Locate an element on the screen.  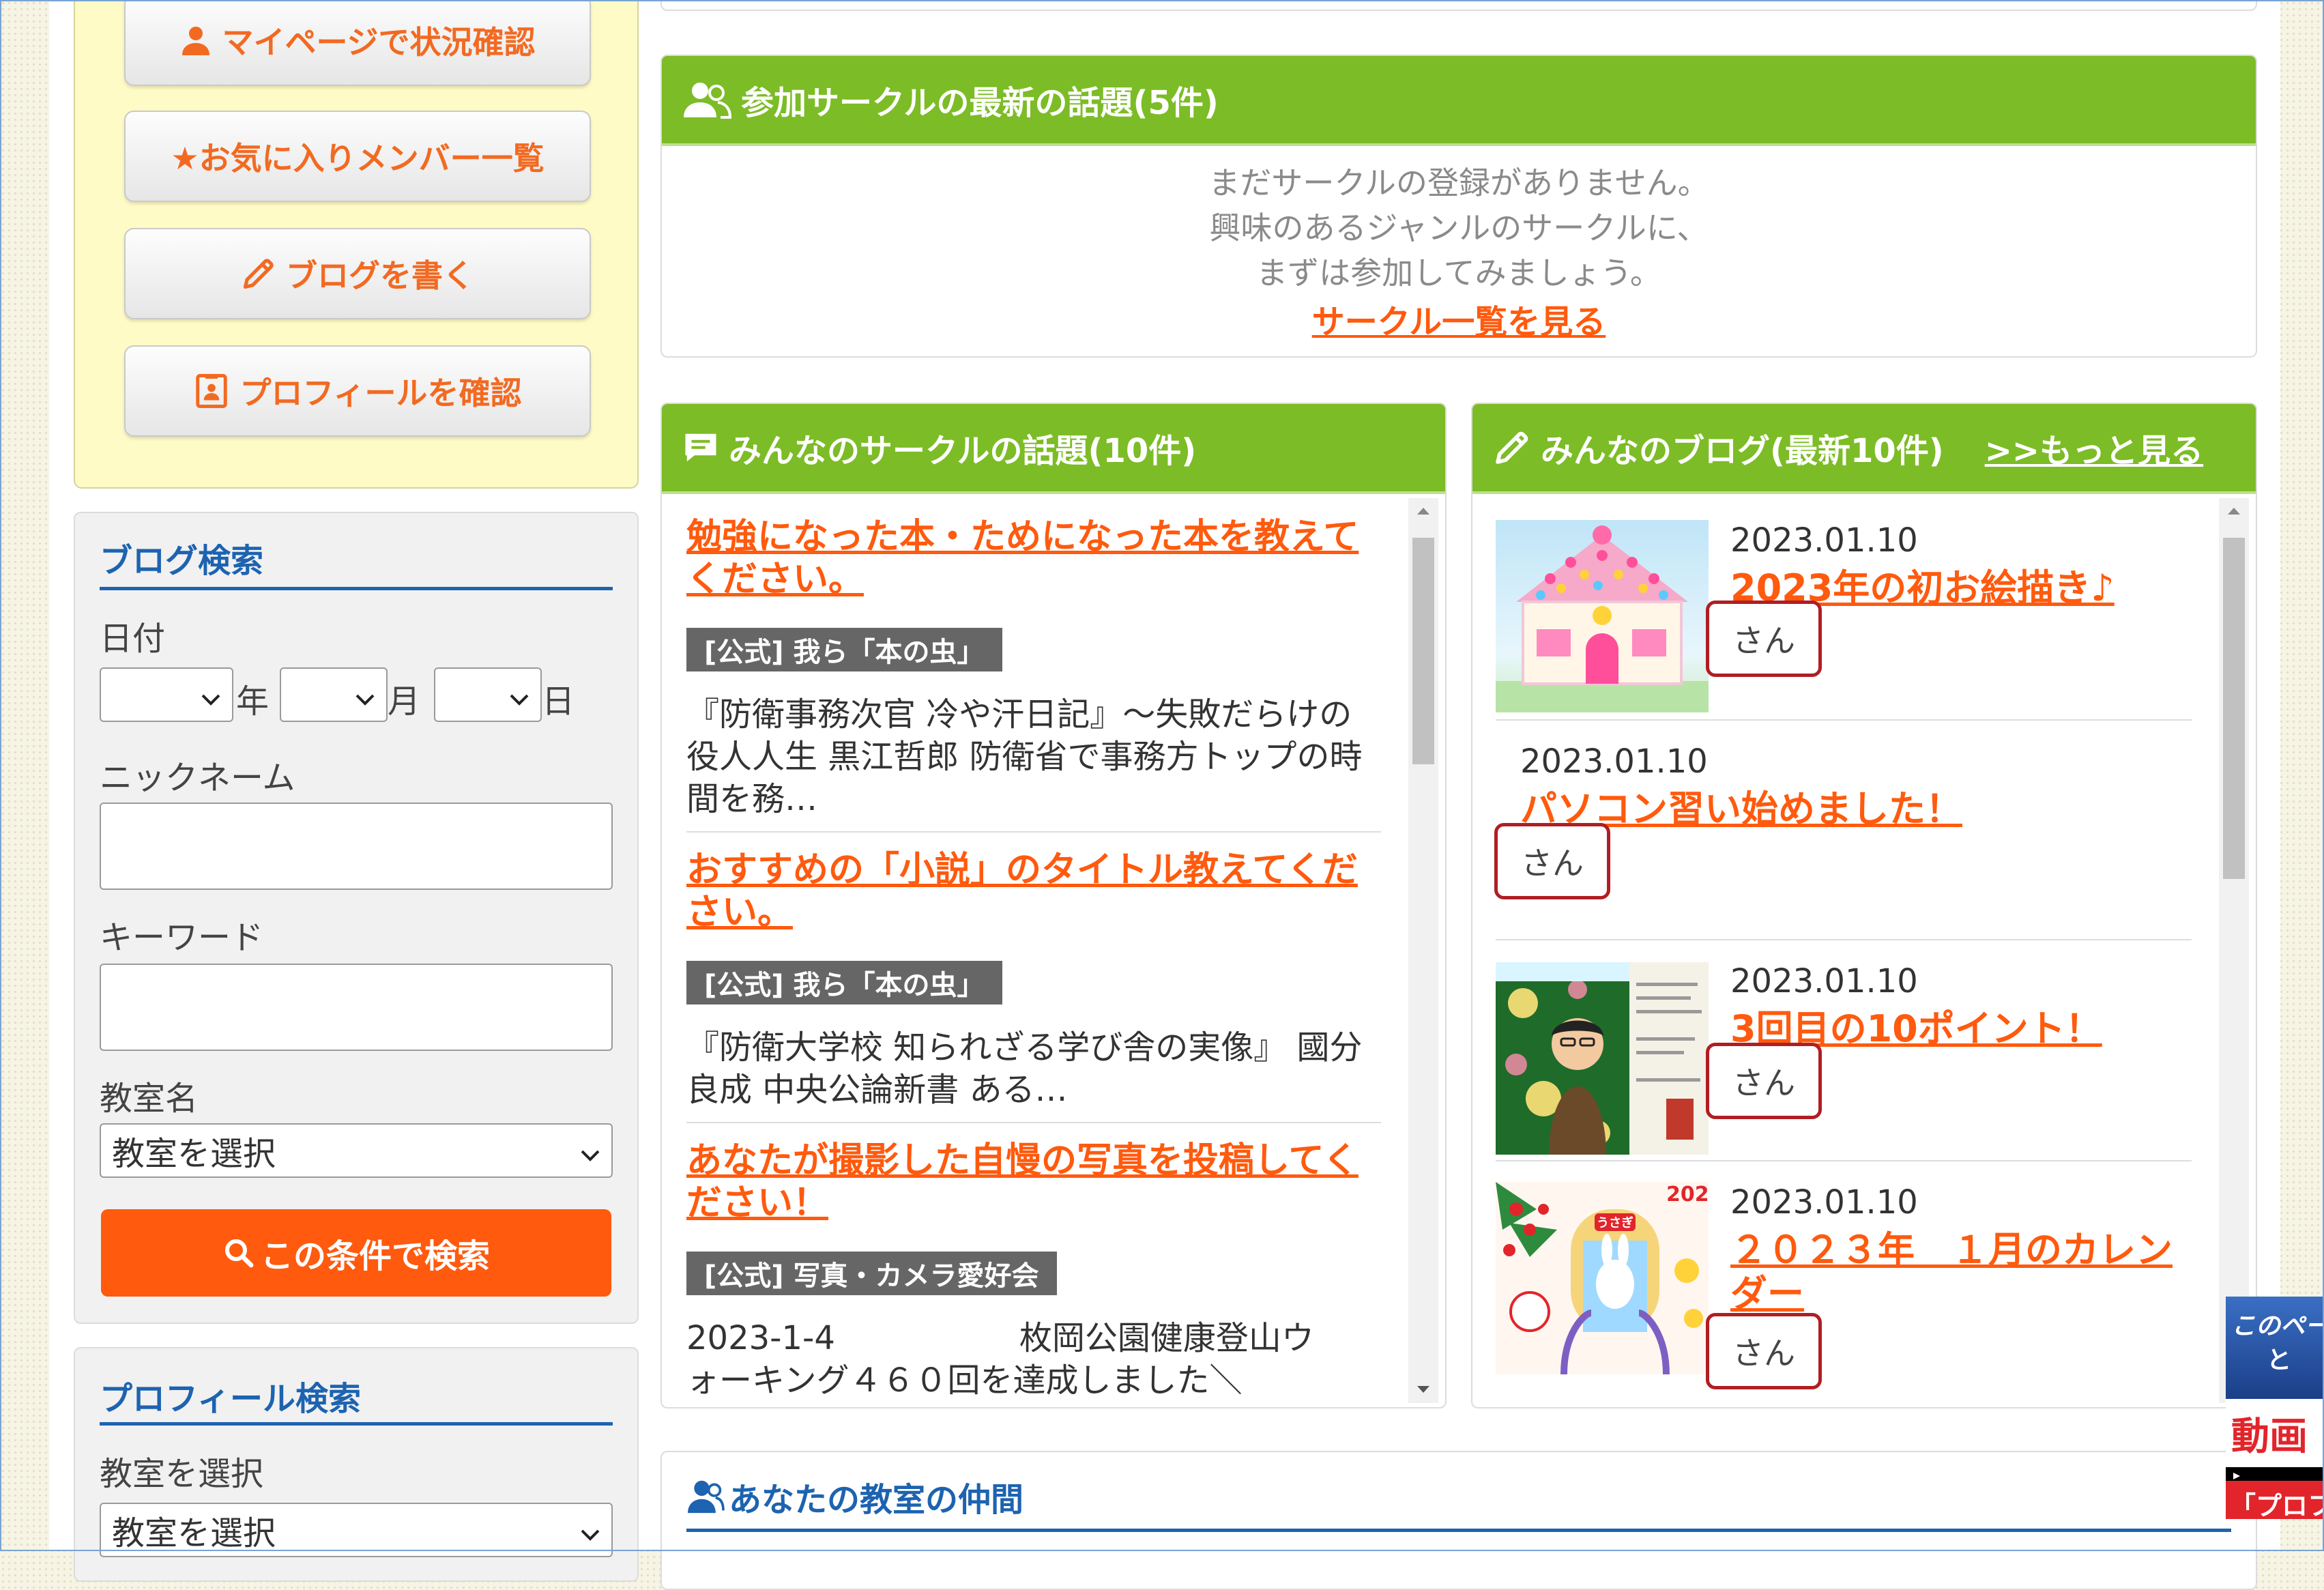
circle-list-link: サークル一覧を見る is located at coordinates (1459, 322).